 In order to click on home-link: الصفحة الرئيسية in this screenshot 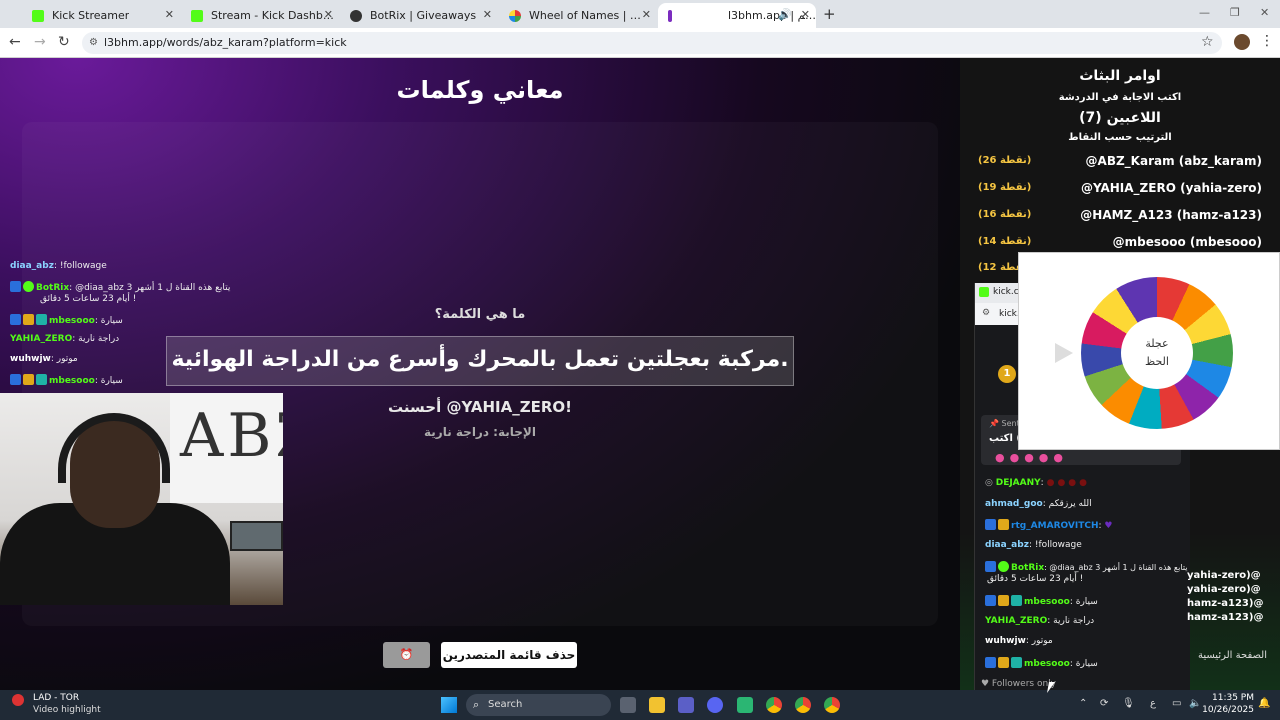, I will do `click(1232, 655)`.